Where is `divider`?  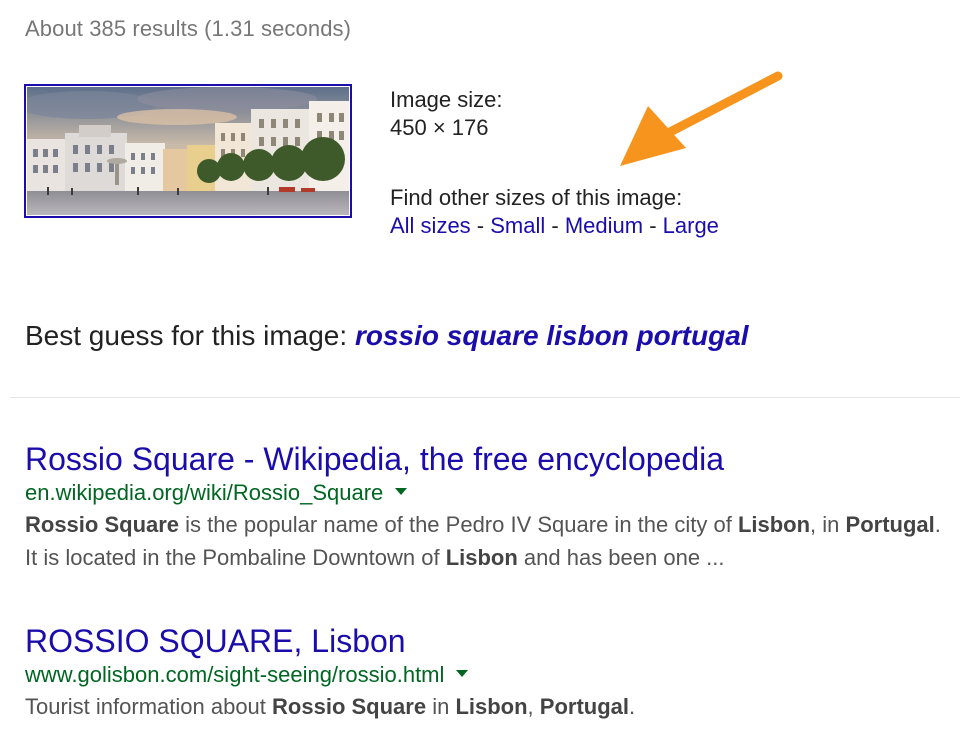
divider is located at coordinates (485, 397).